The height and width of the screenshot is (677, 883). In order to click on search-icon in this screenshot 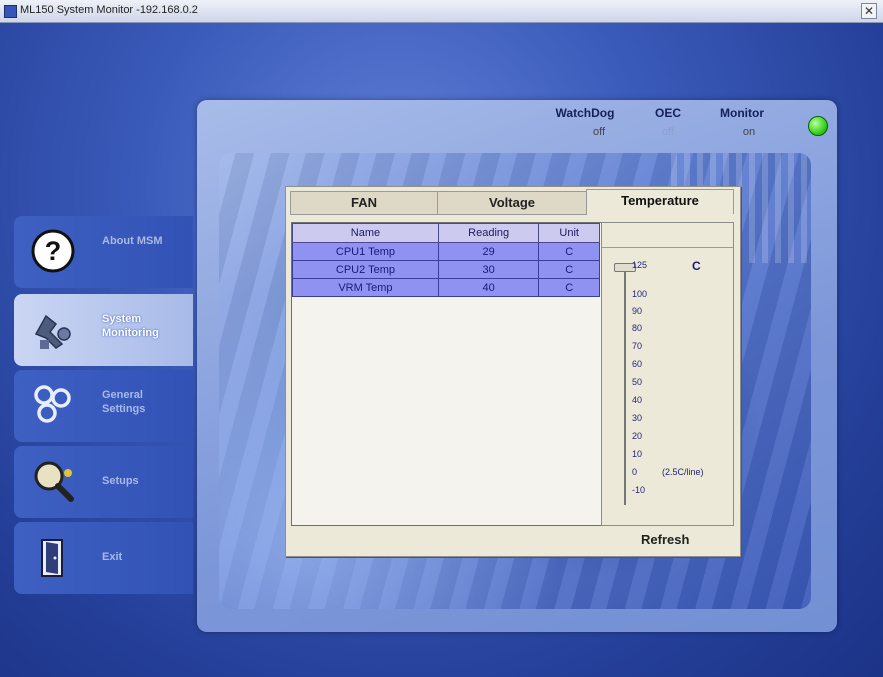, I will do `click(54, 481)`.